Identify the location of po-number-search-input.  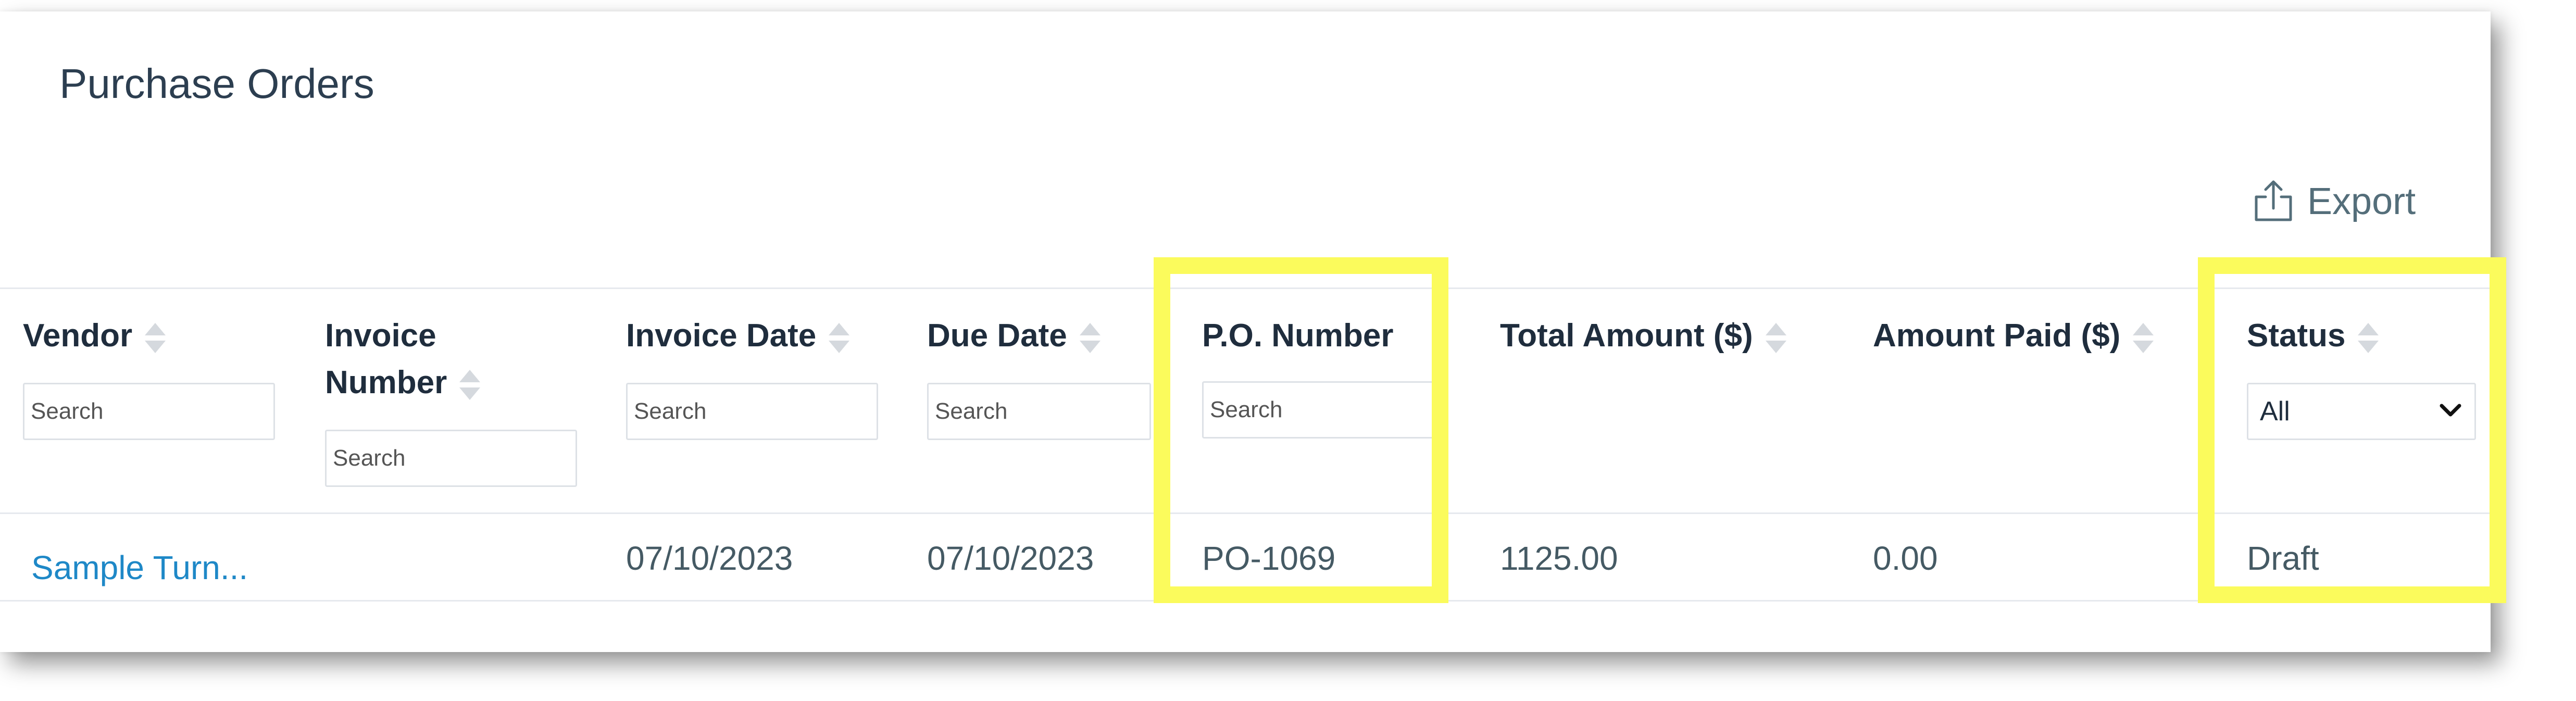
(1324, 410).